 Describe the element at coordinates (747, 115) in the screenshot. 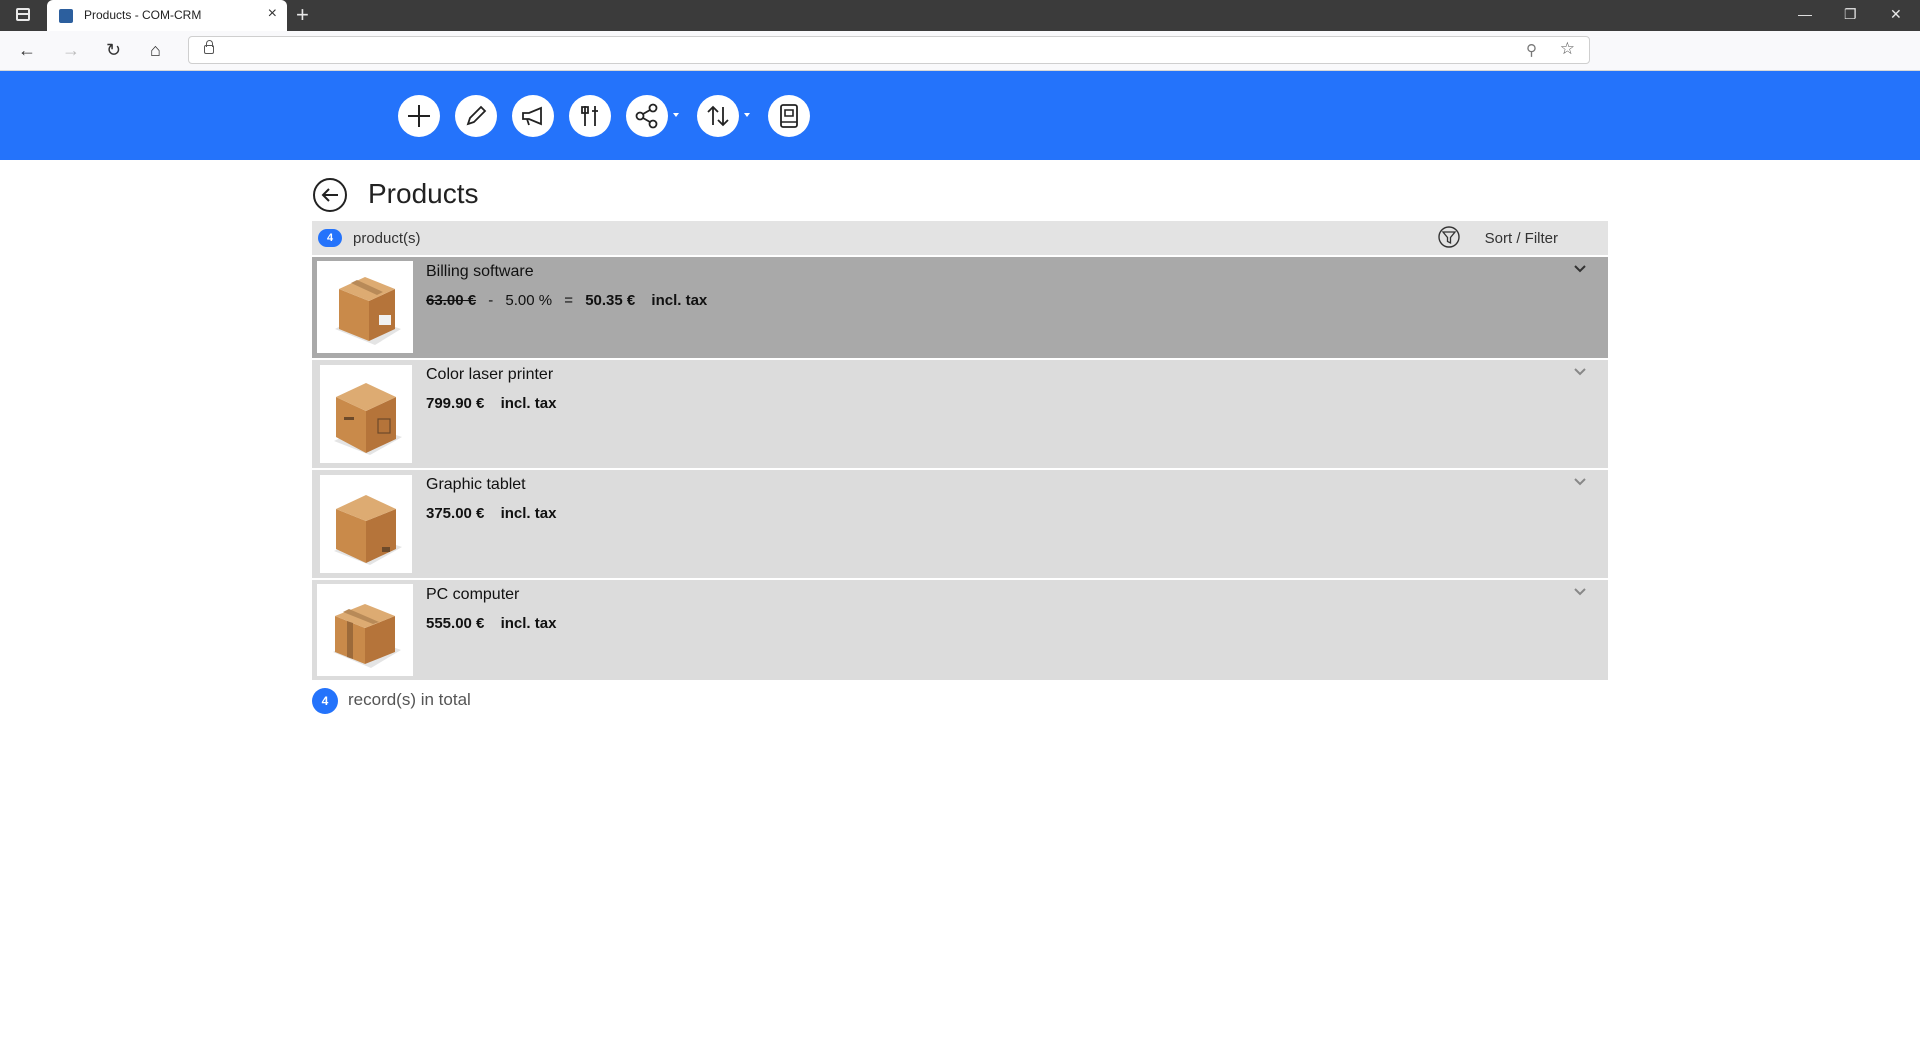

I see `sort-dropdown-icon` at that location.